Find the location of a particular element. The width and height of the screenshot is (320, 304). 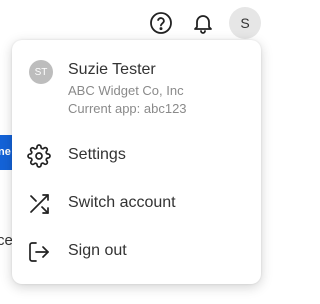

sign-out-menu-item: Sign out is located at coordinates (136, 252).